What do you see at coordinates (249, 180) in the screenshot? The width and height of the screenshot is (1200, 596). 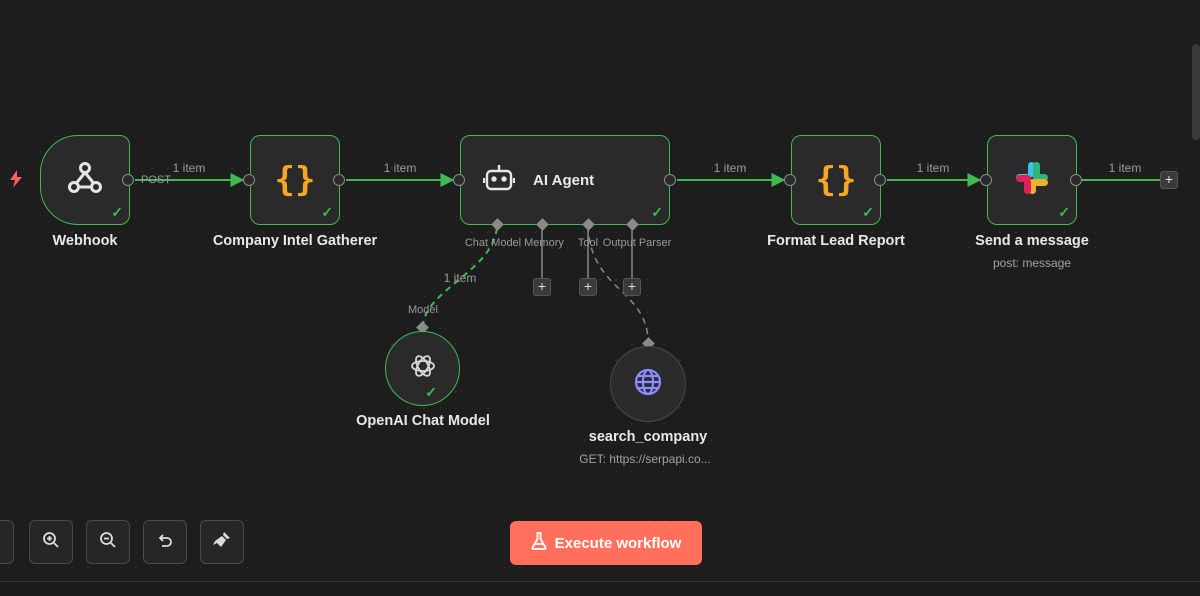 I see `company-intel-input-handle` at bounding box center [249, 180].